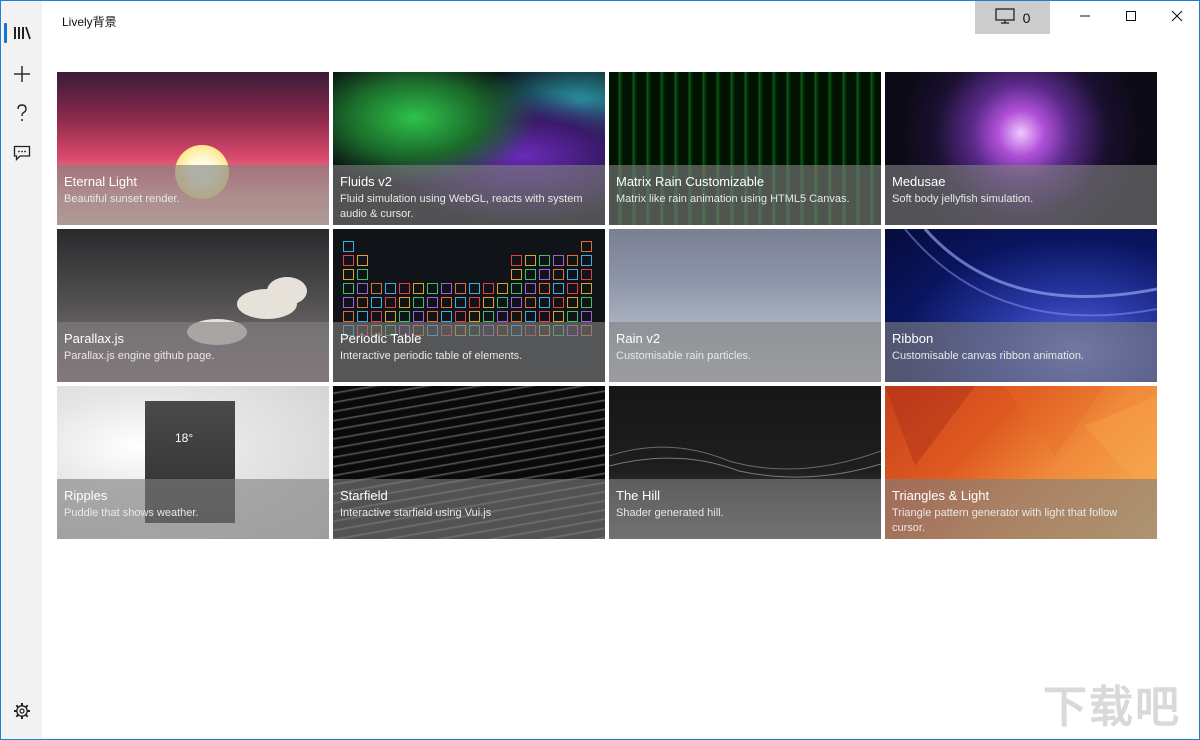  I want to click on wallpaper-tile-rain-v2: Rain v2 Customisable rain particles., so click(745, 305).